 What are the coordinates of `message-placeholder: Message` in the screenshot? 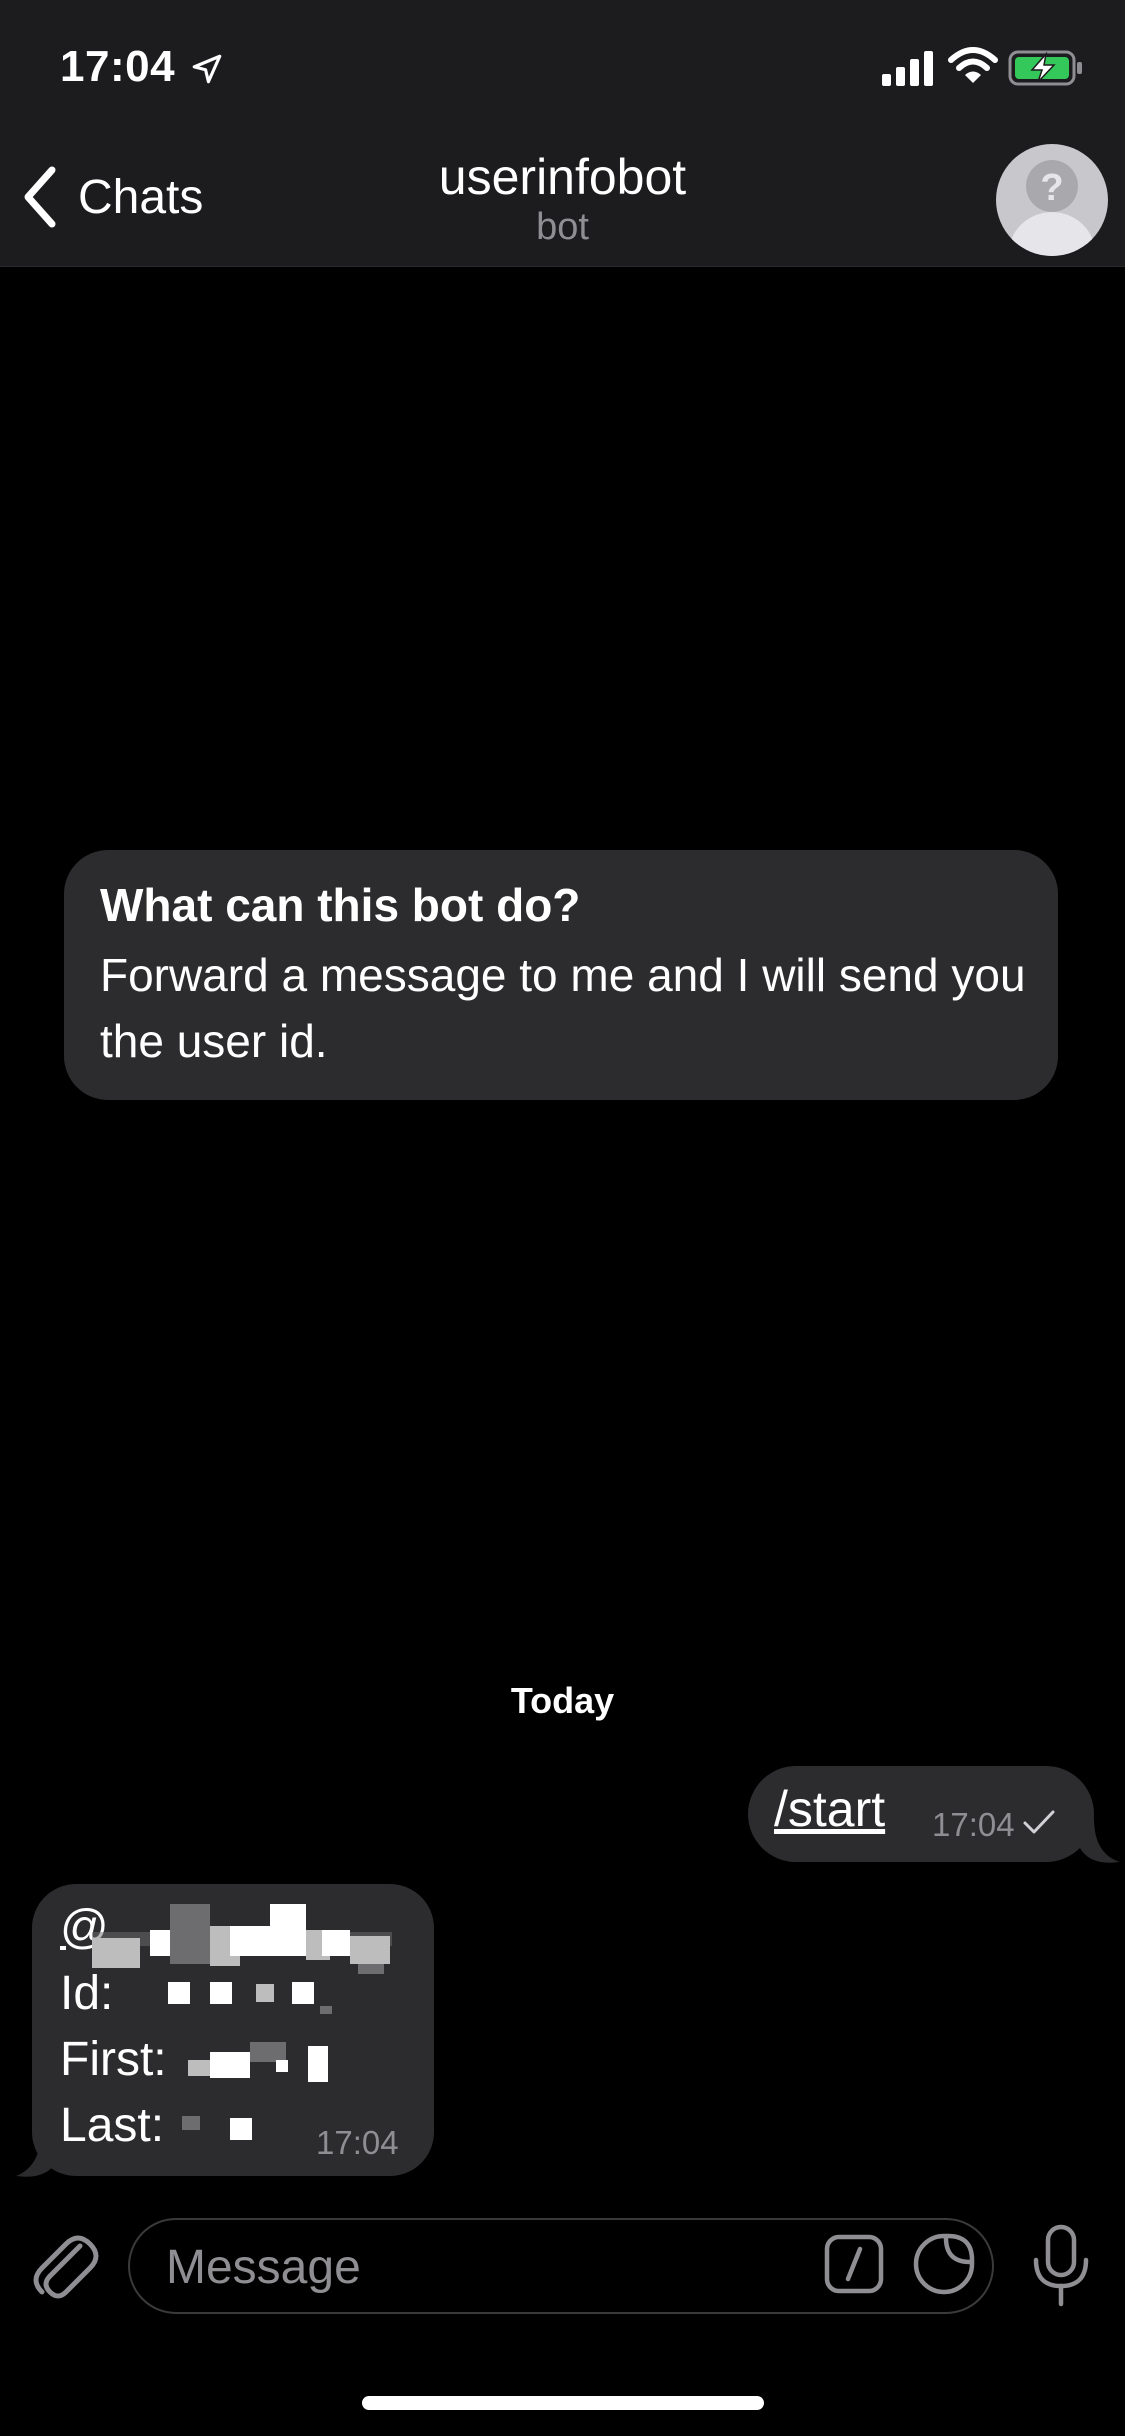 It's located at (263, 2267).